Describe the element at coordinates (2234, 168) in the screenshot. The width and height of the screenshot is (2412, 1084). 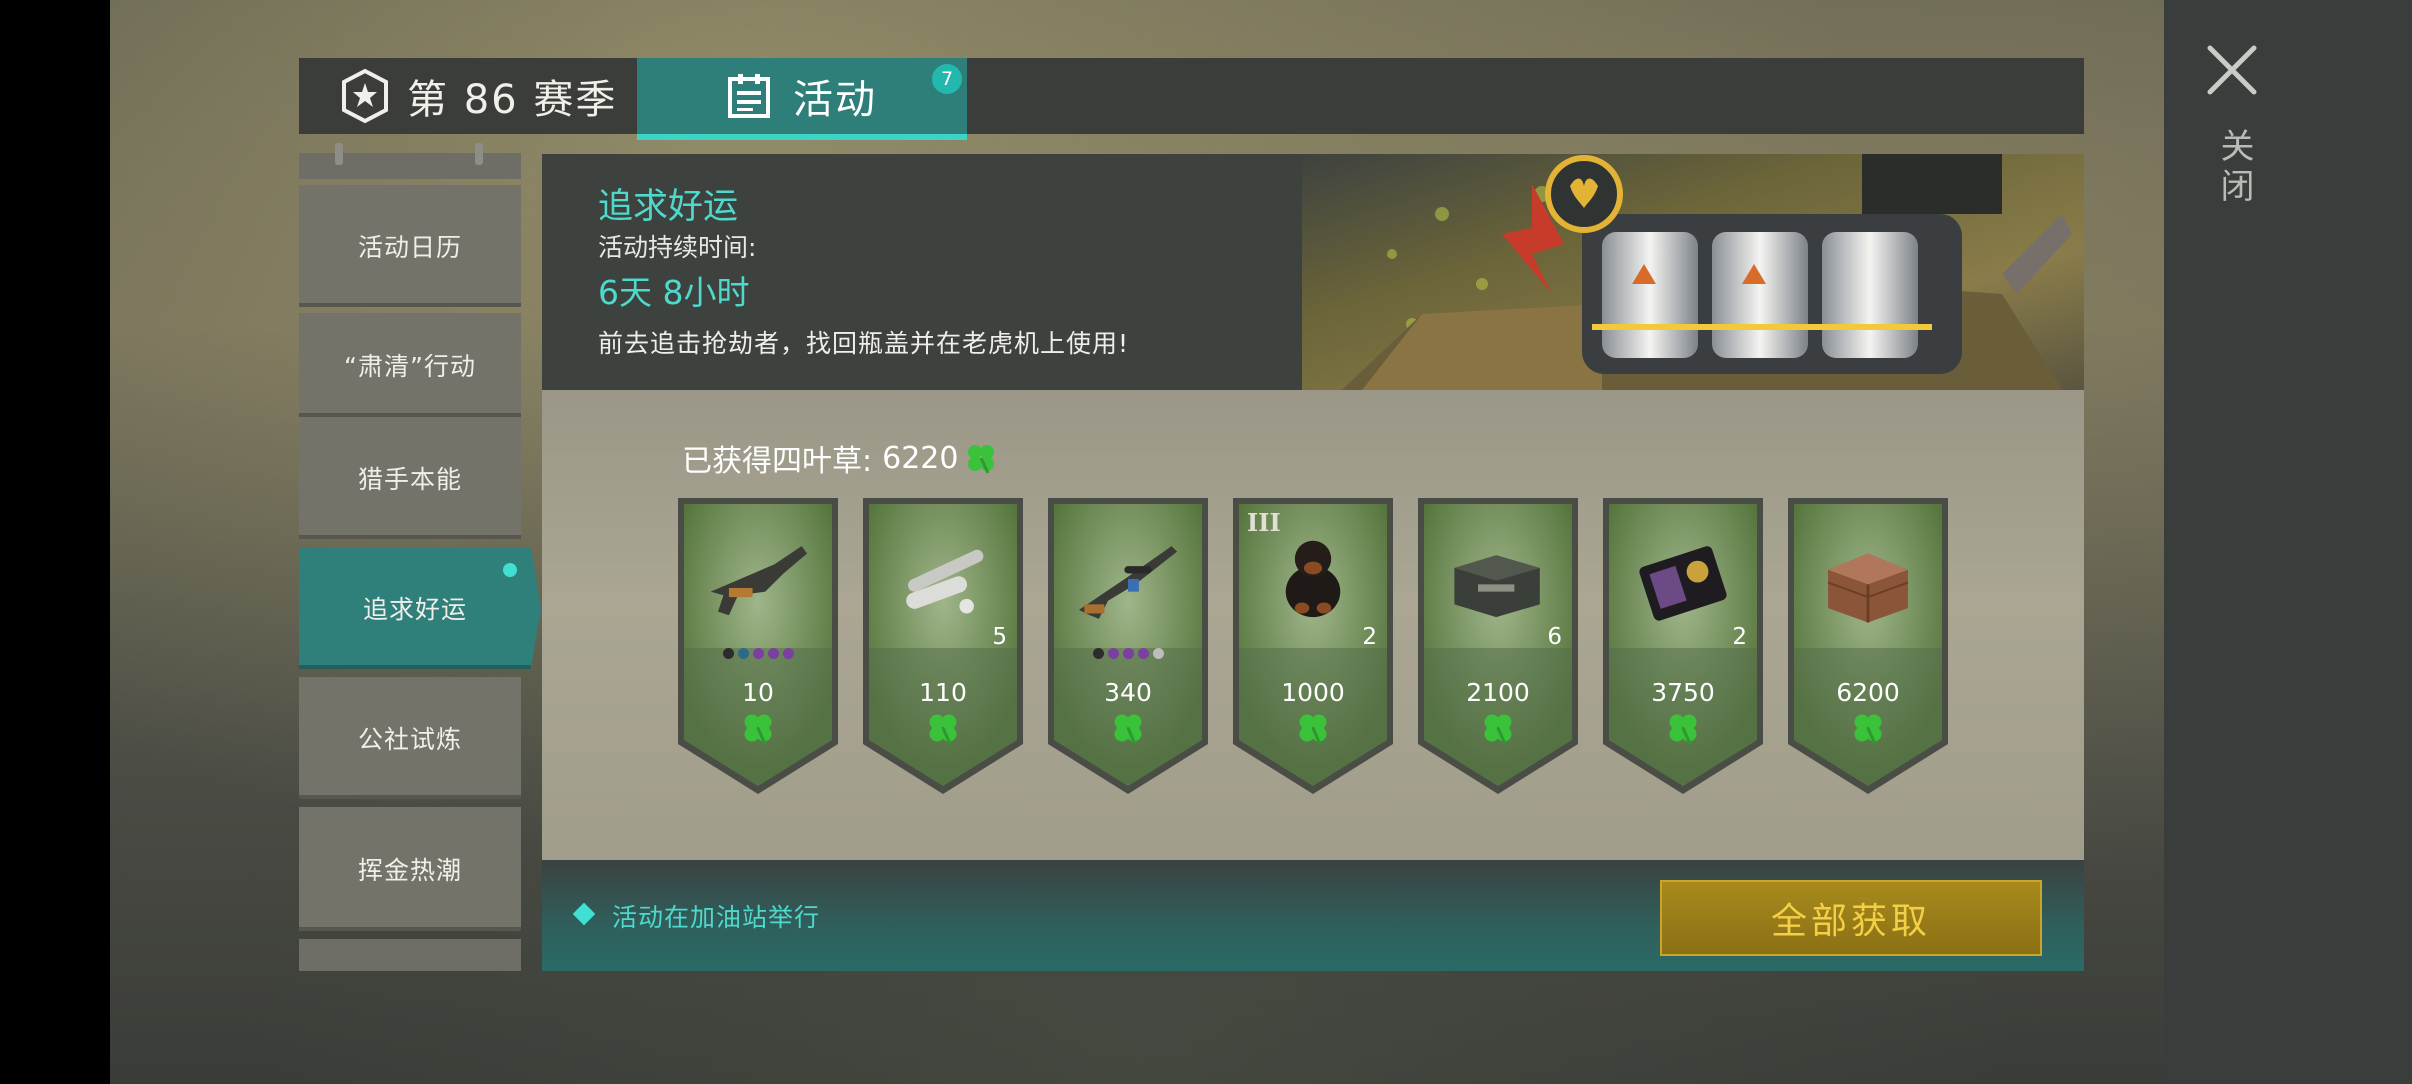
I see `close-label: 关闭` at that location.